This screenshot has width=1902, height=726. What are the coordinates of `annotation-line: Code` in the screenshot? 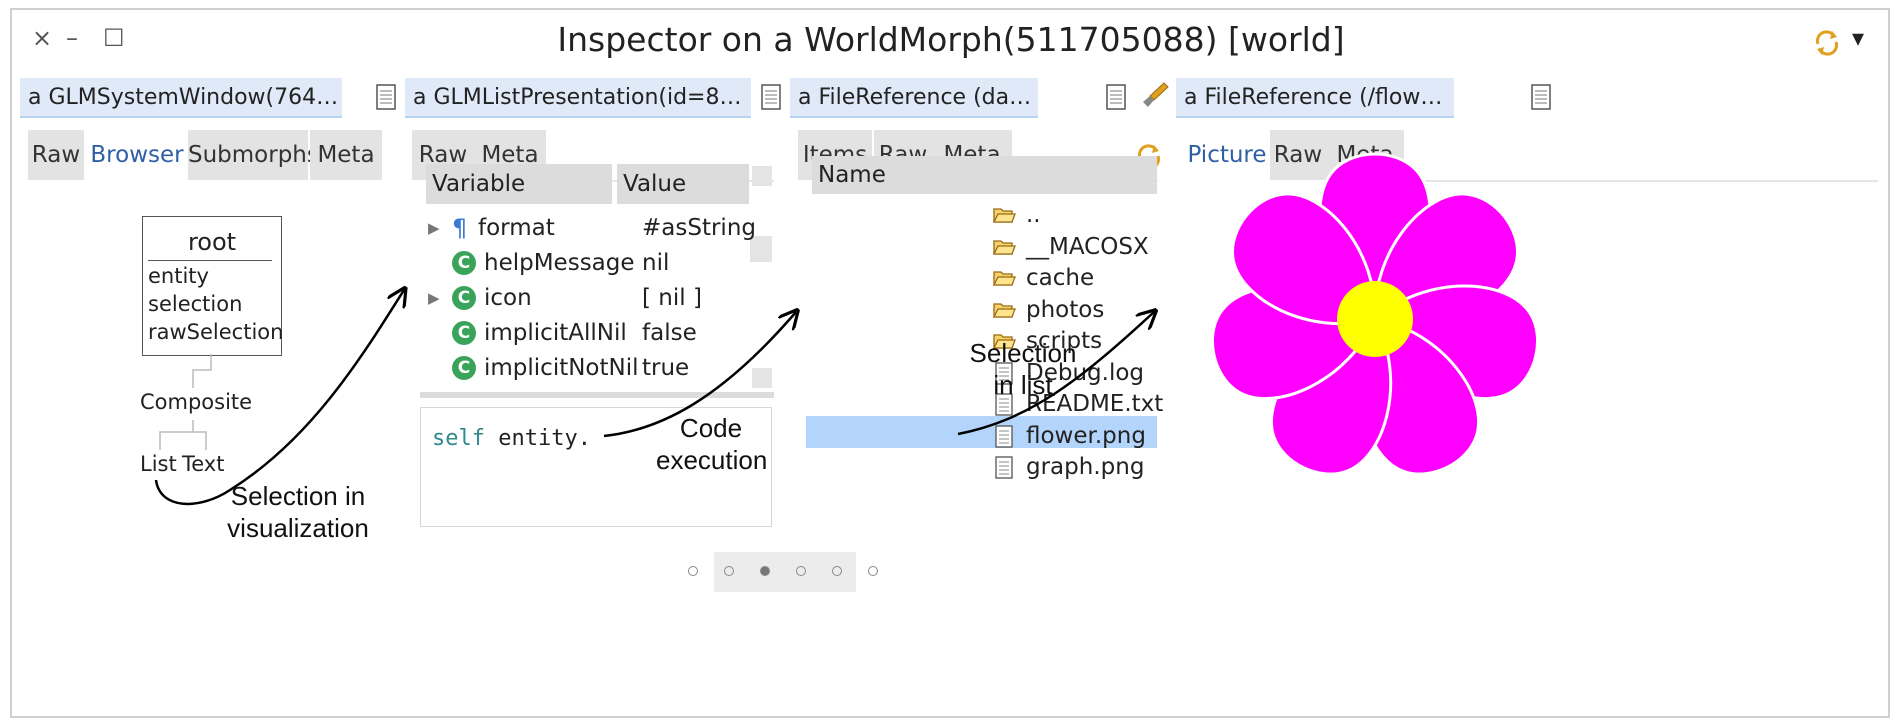 It's located at (711, 428).